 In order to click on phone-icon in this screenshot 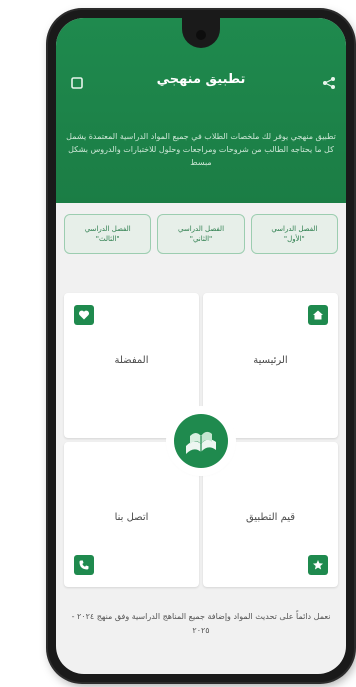, I will do `click(84, 565)`.